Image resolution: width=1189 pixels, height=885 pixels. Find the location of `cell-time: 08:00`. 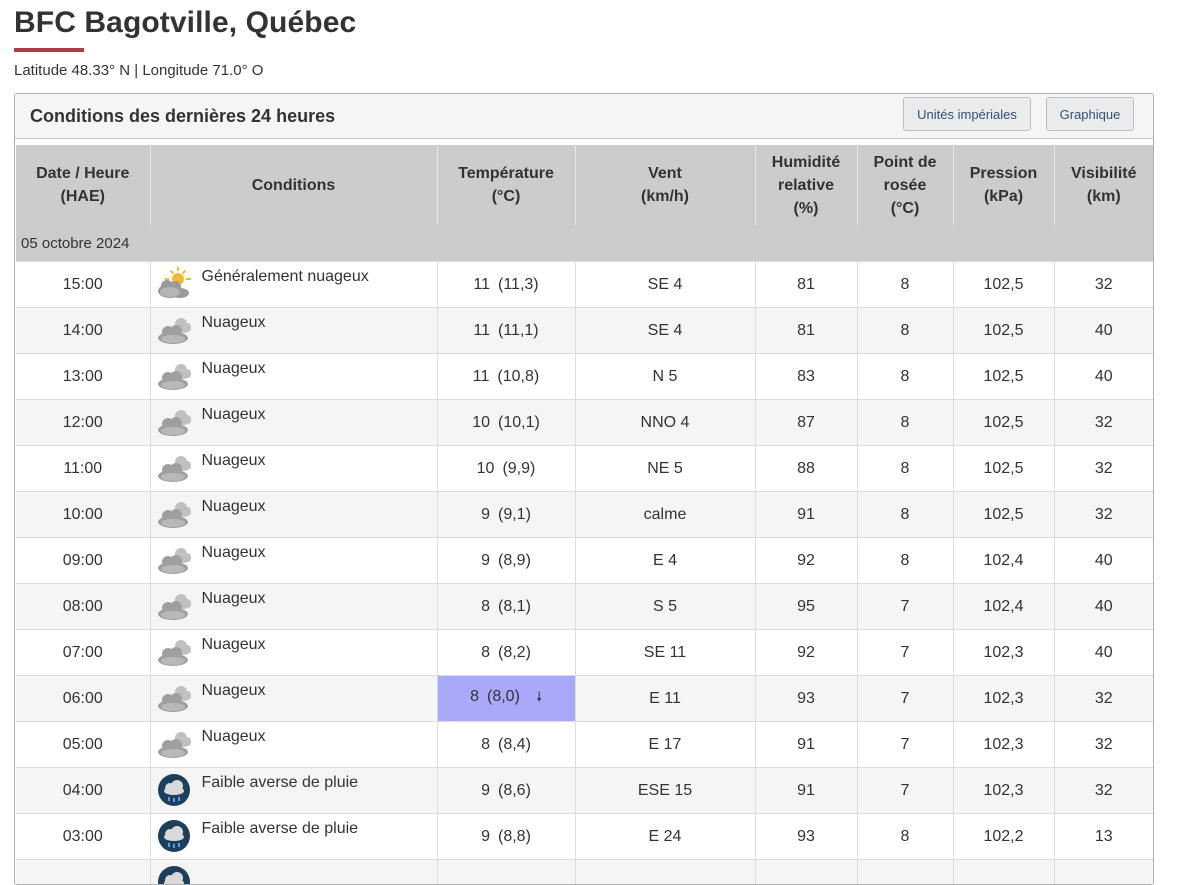

cell-time: 08:00 is located at coordinates (83, 607).